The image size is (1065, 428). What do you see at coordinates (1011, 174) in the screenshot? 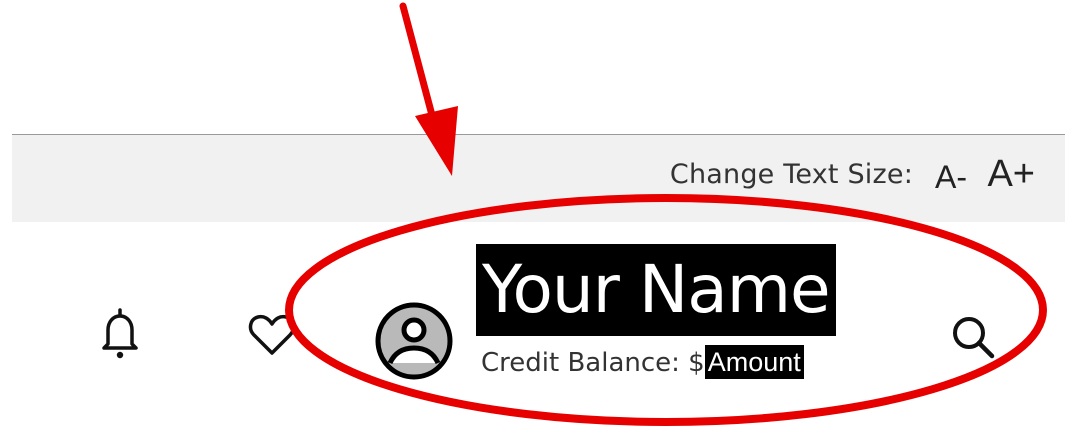
I see `increase-text-size-button: A+` at bounding box center [1011, 174].